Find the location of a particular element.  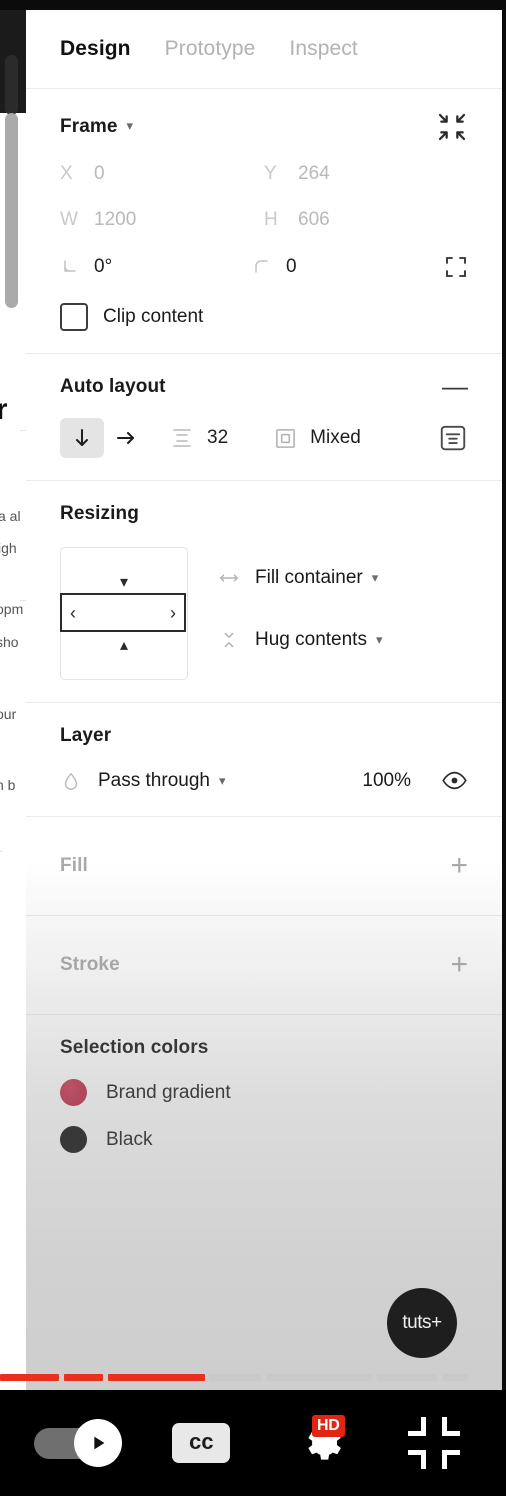

clip-content-checkbox is located at coordinates (74, 317).